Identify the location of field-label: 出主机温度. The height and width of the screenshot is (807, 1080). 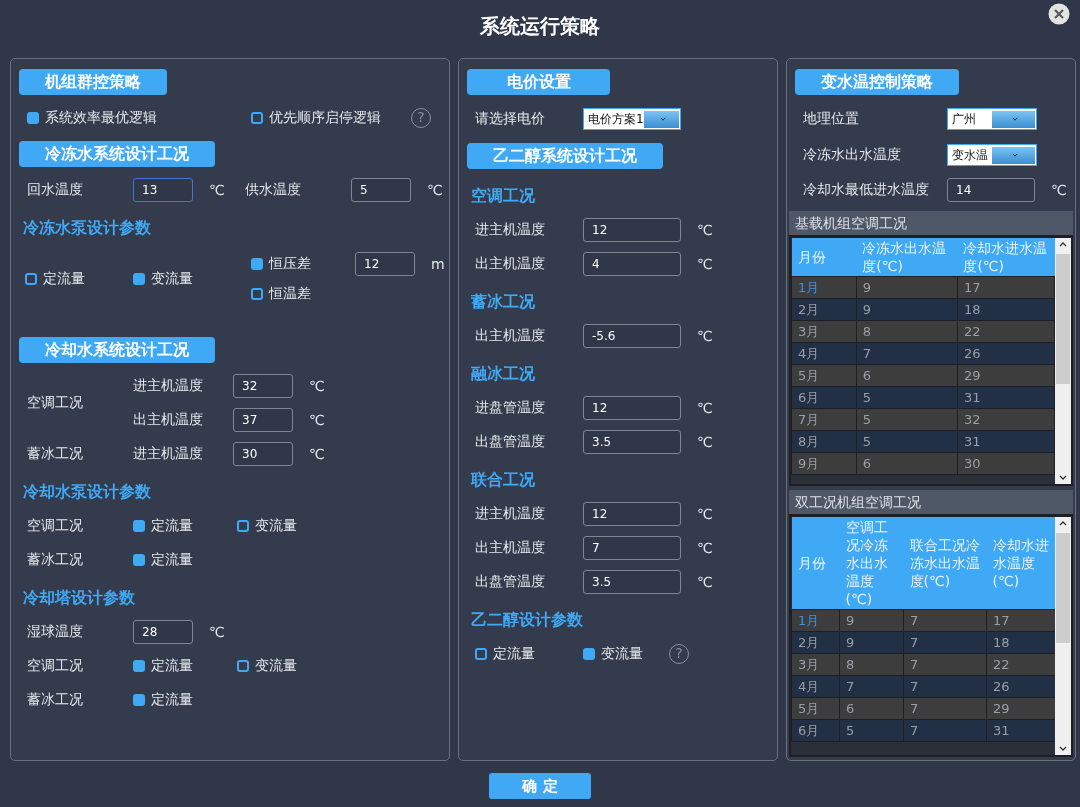
(510, 264).